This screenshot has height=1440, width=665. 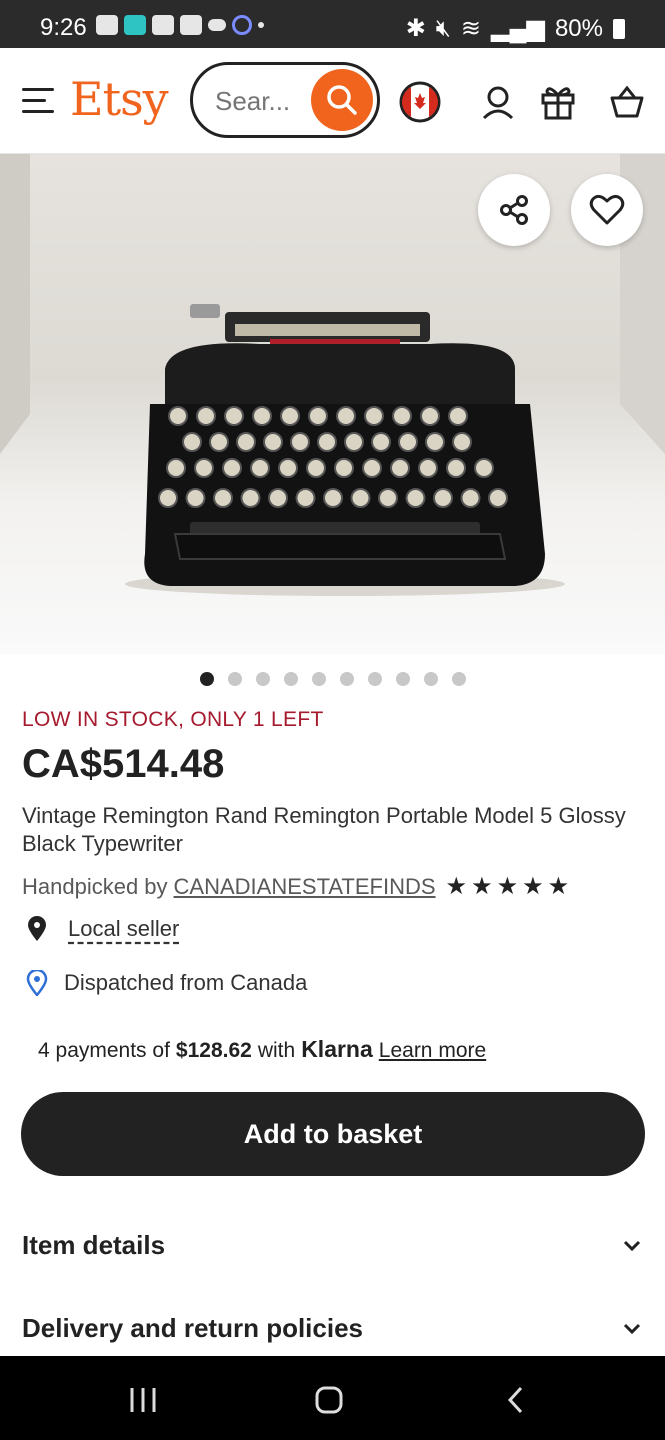 I want to click on recent-apps-icon, so click(x=143, y=1400).